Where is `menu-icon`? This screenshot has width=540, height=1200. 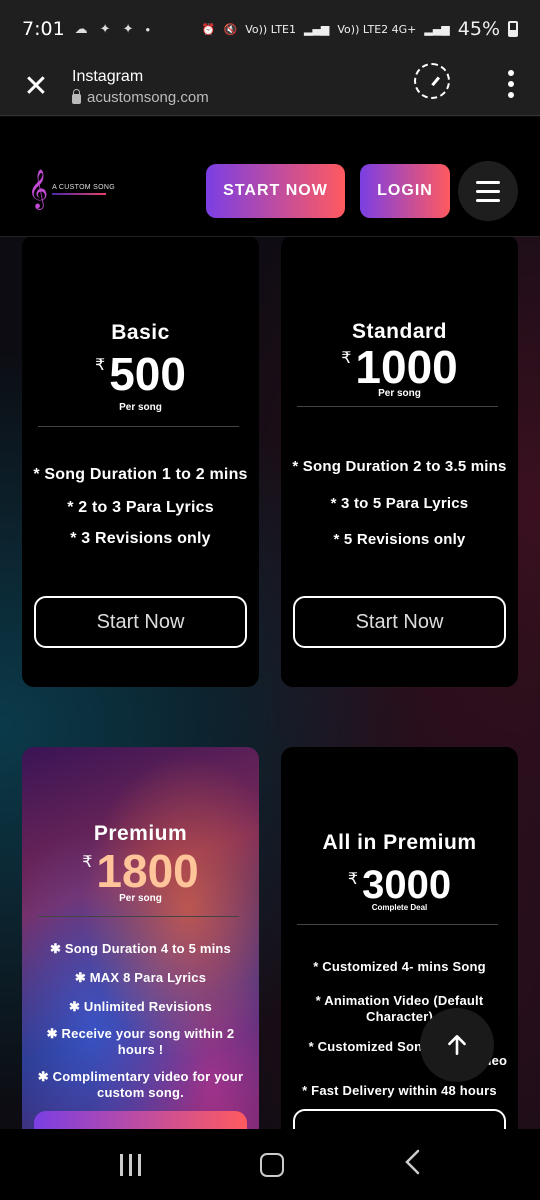 menu-icon is located at coordinates (488, 191).